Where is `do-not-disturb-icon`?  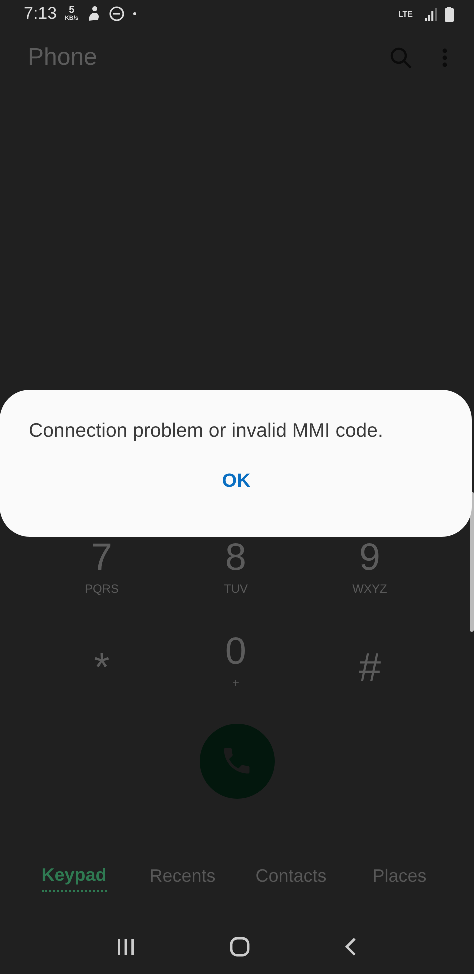 do-not-disturb-icon is located at coordinates (116, 14).